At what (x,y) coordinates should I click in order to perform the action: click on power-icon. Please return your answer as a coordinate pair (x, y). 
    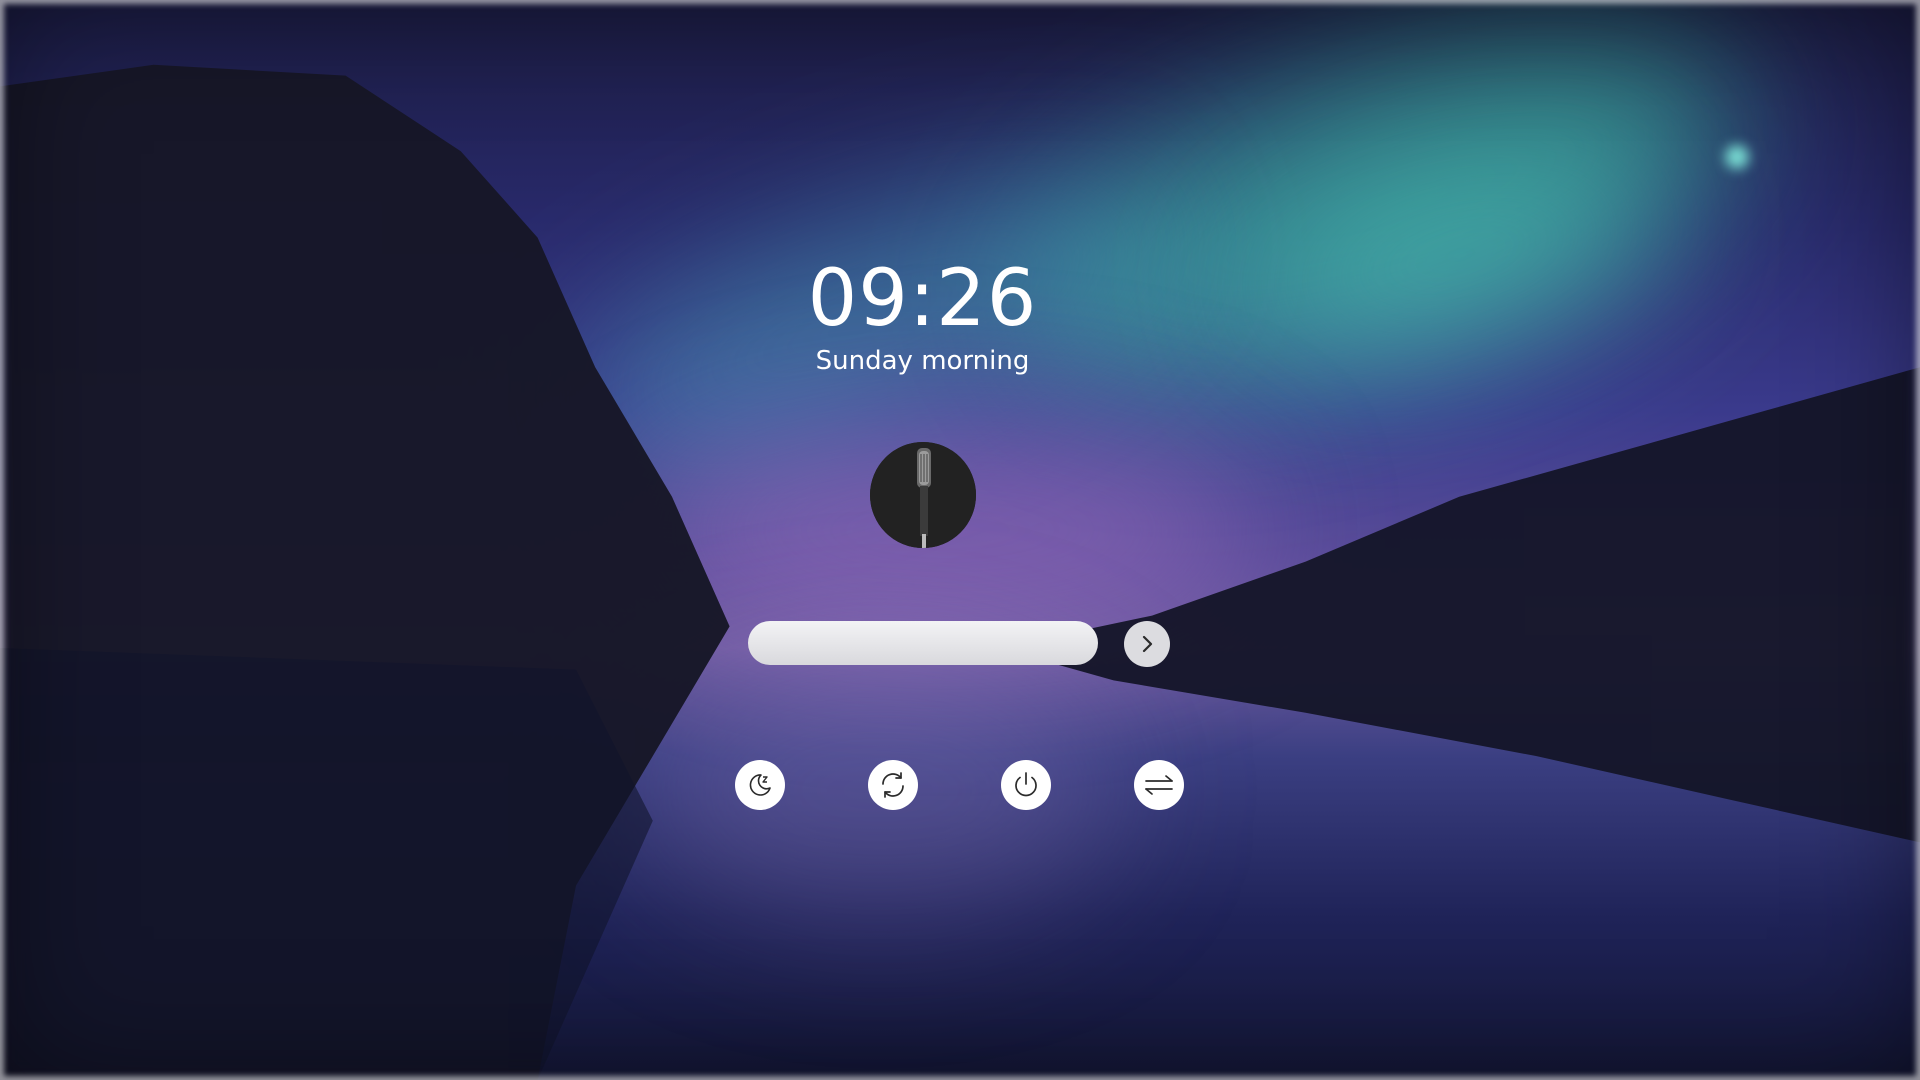
    Looking at the image, I should click on (1026, 784).